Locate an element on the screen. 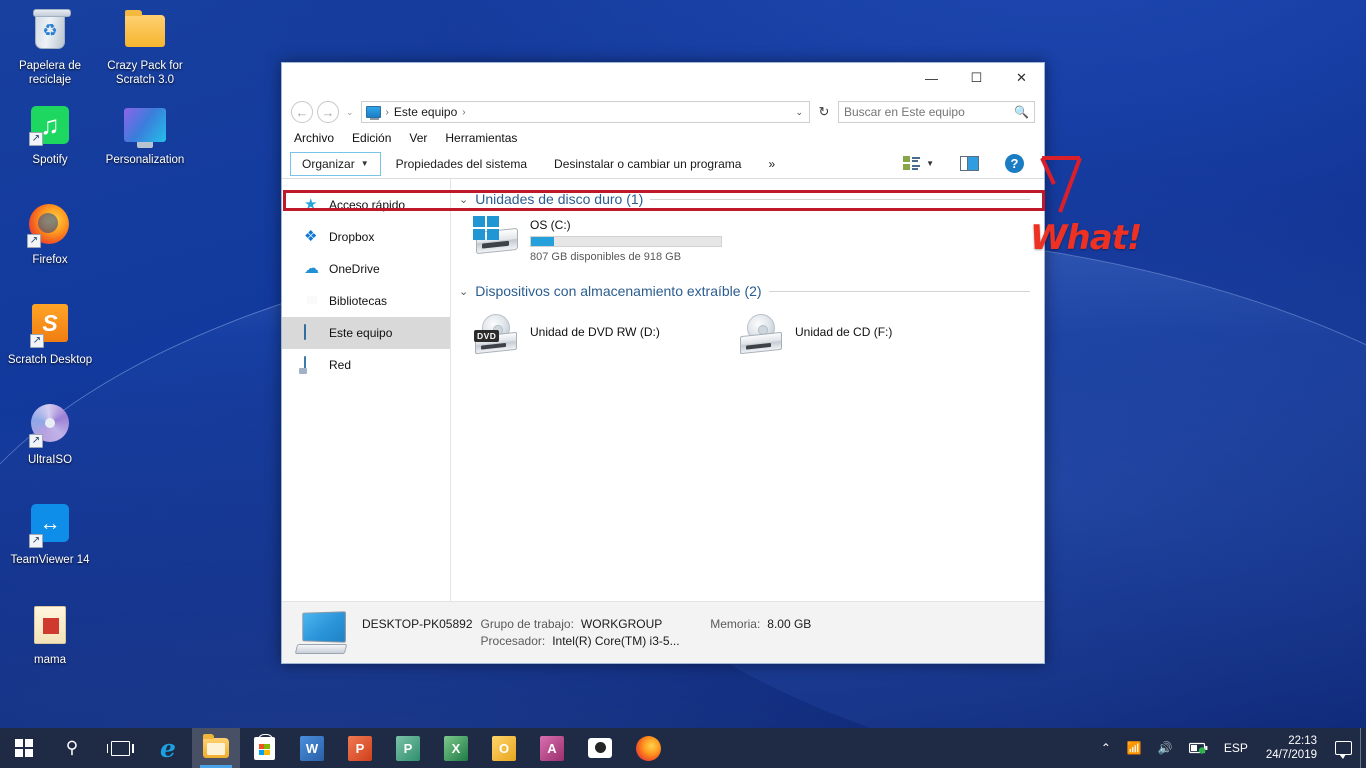  forward-button: → is located at coordinates (328, 112).